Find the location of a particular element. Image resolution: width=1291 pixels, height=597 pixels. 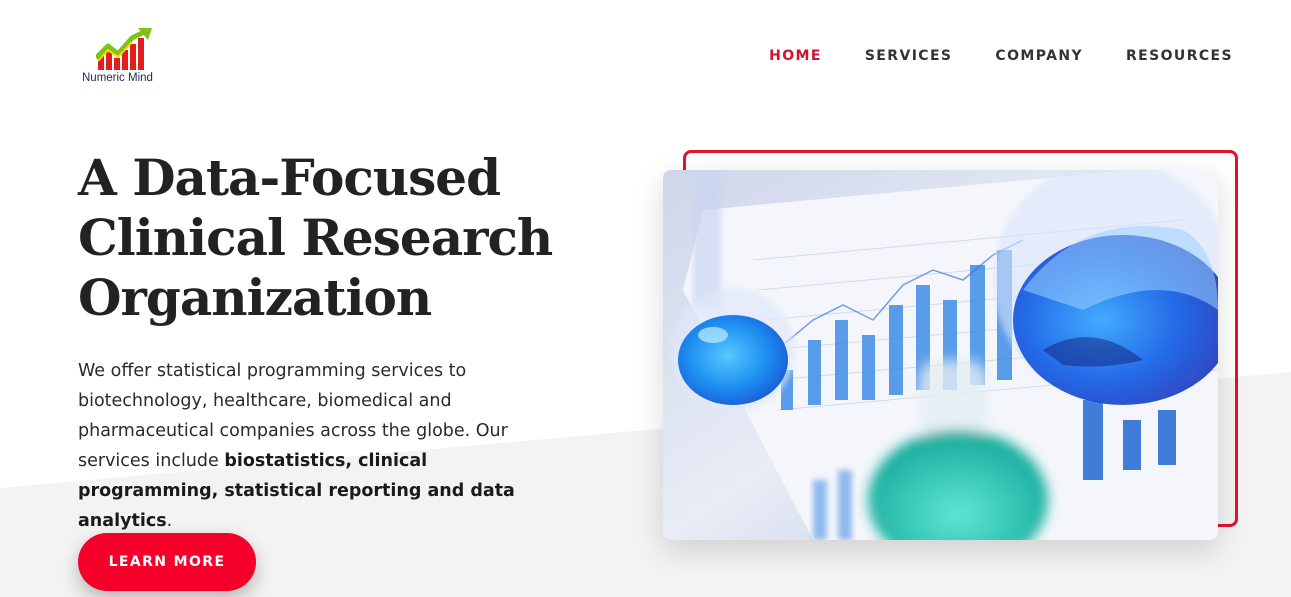

rising-chart-arrow-icon is located at coordinates (124, 49).